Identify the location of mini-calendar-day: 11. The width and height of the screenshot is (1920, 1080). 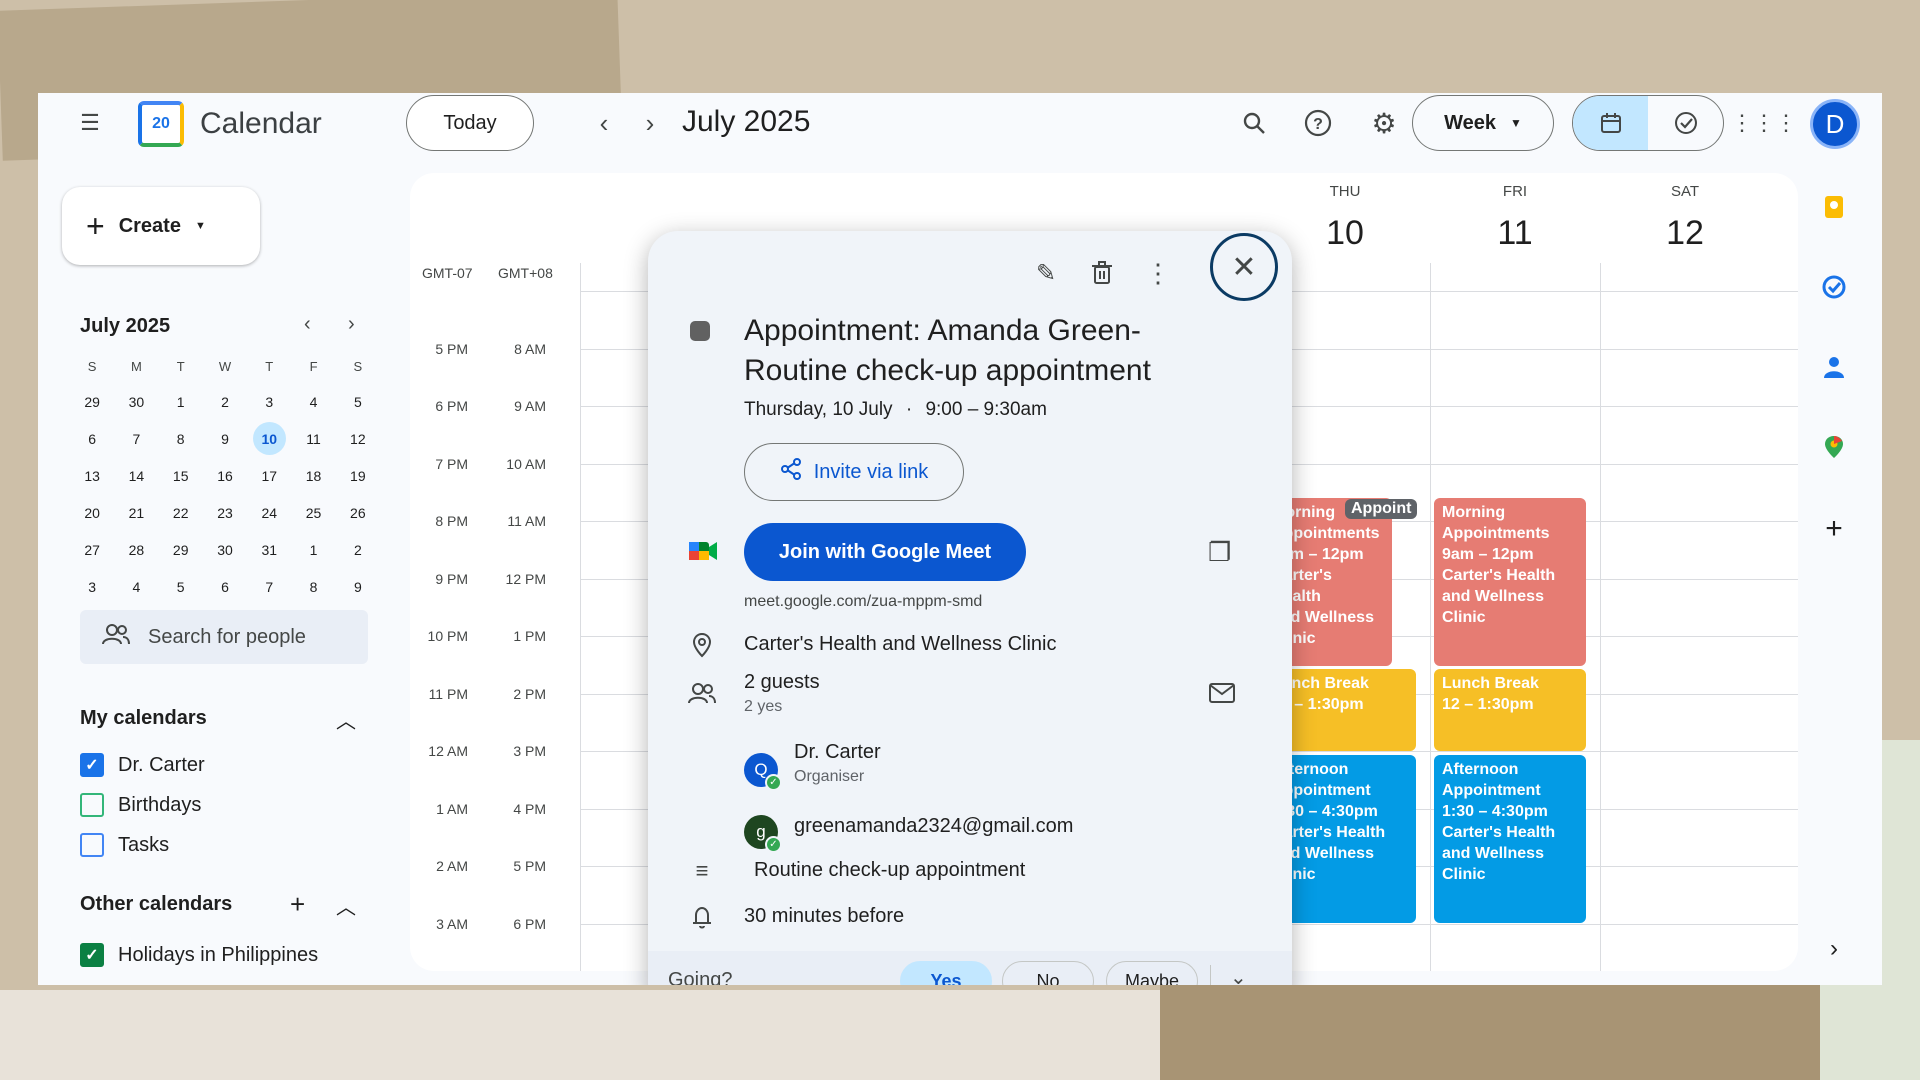
(313, 438).